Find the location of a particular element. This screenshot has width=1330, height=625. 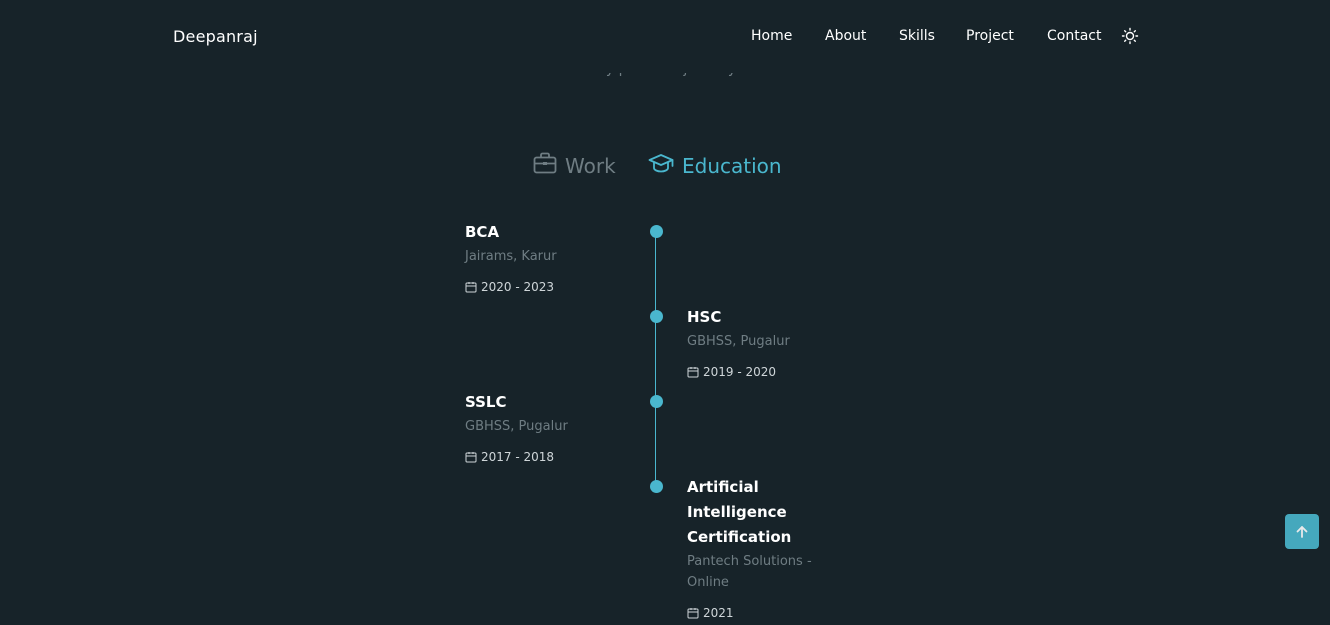

scroll-up-button is located at coordinates (1302, 531).